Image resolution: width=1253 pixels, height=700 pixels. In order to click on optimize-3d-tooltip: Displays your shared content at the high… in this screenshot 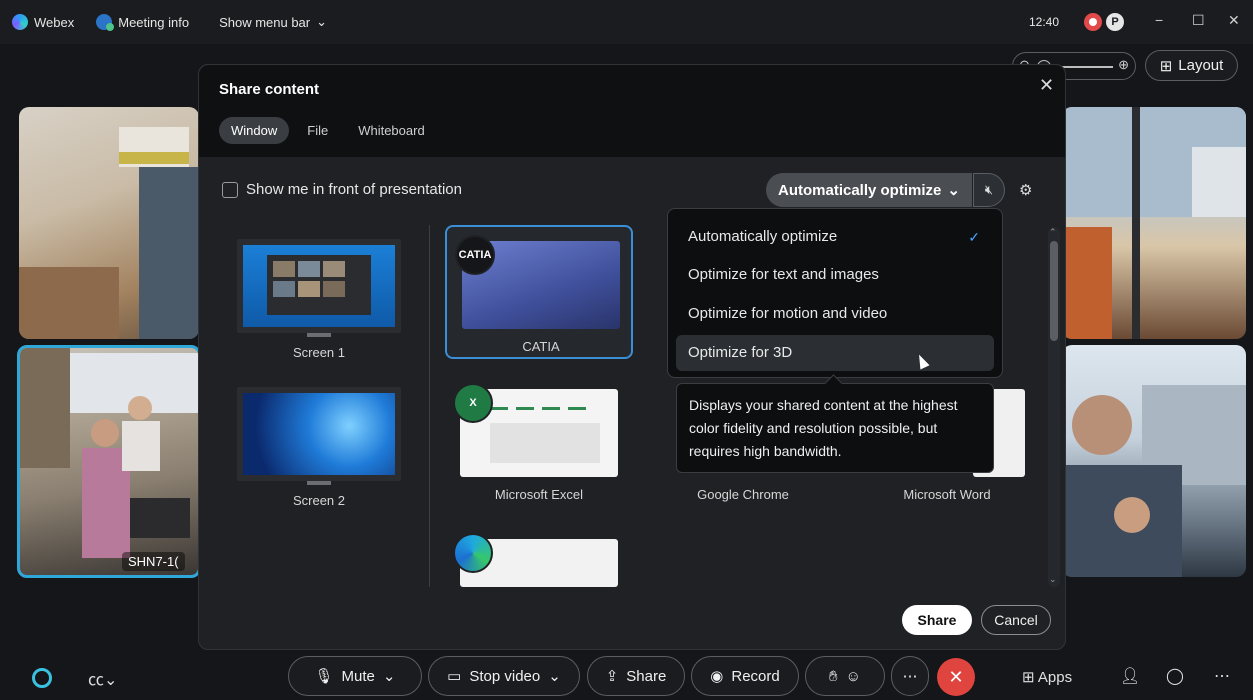, I will do `click(835, 428)`.